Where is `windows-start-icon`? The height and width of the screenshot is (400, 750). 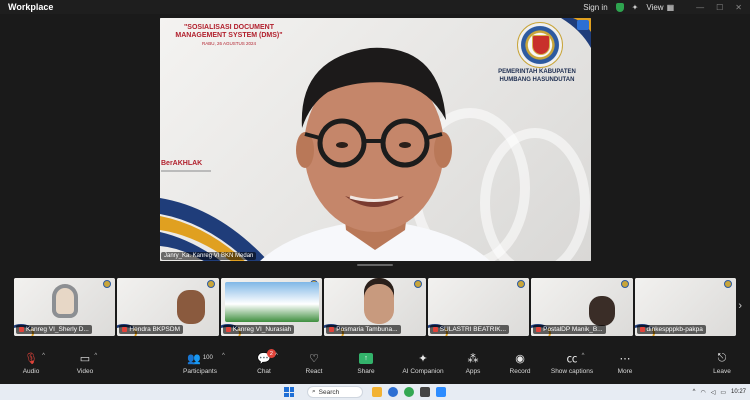 windows-start-icon is located at coordinates (289, 392).